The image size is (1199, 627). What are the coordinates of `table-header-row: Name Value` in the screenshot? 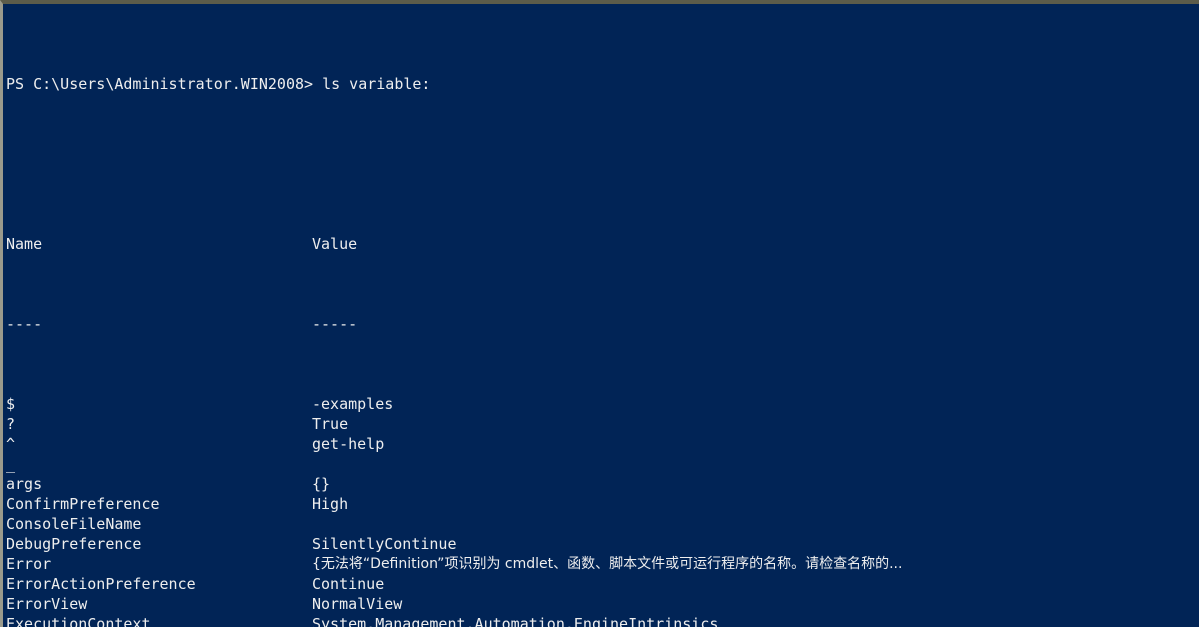 It's located at (602, 244).